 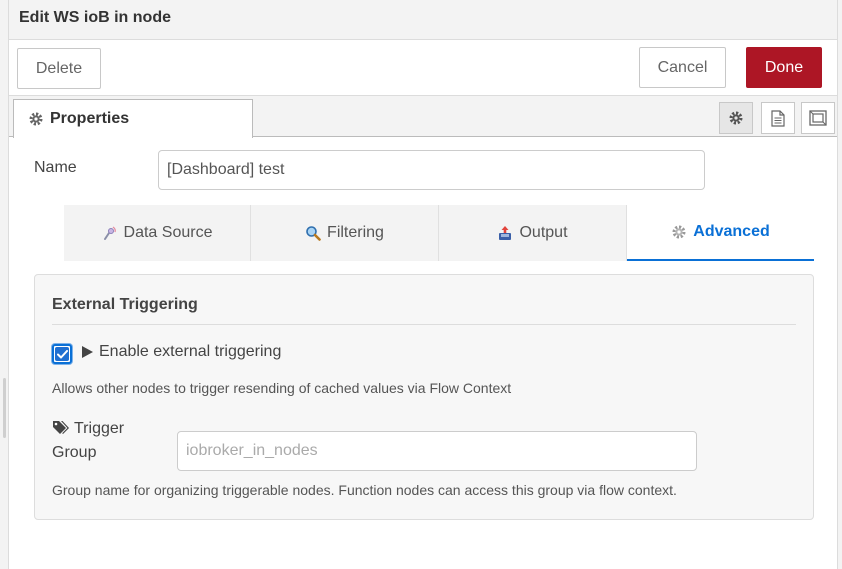 I want to click on inbox-out-icon, so click(x=505, y=233).